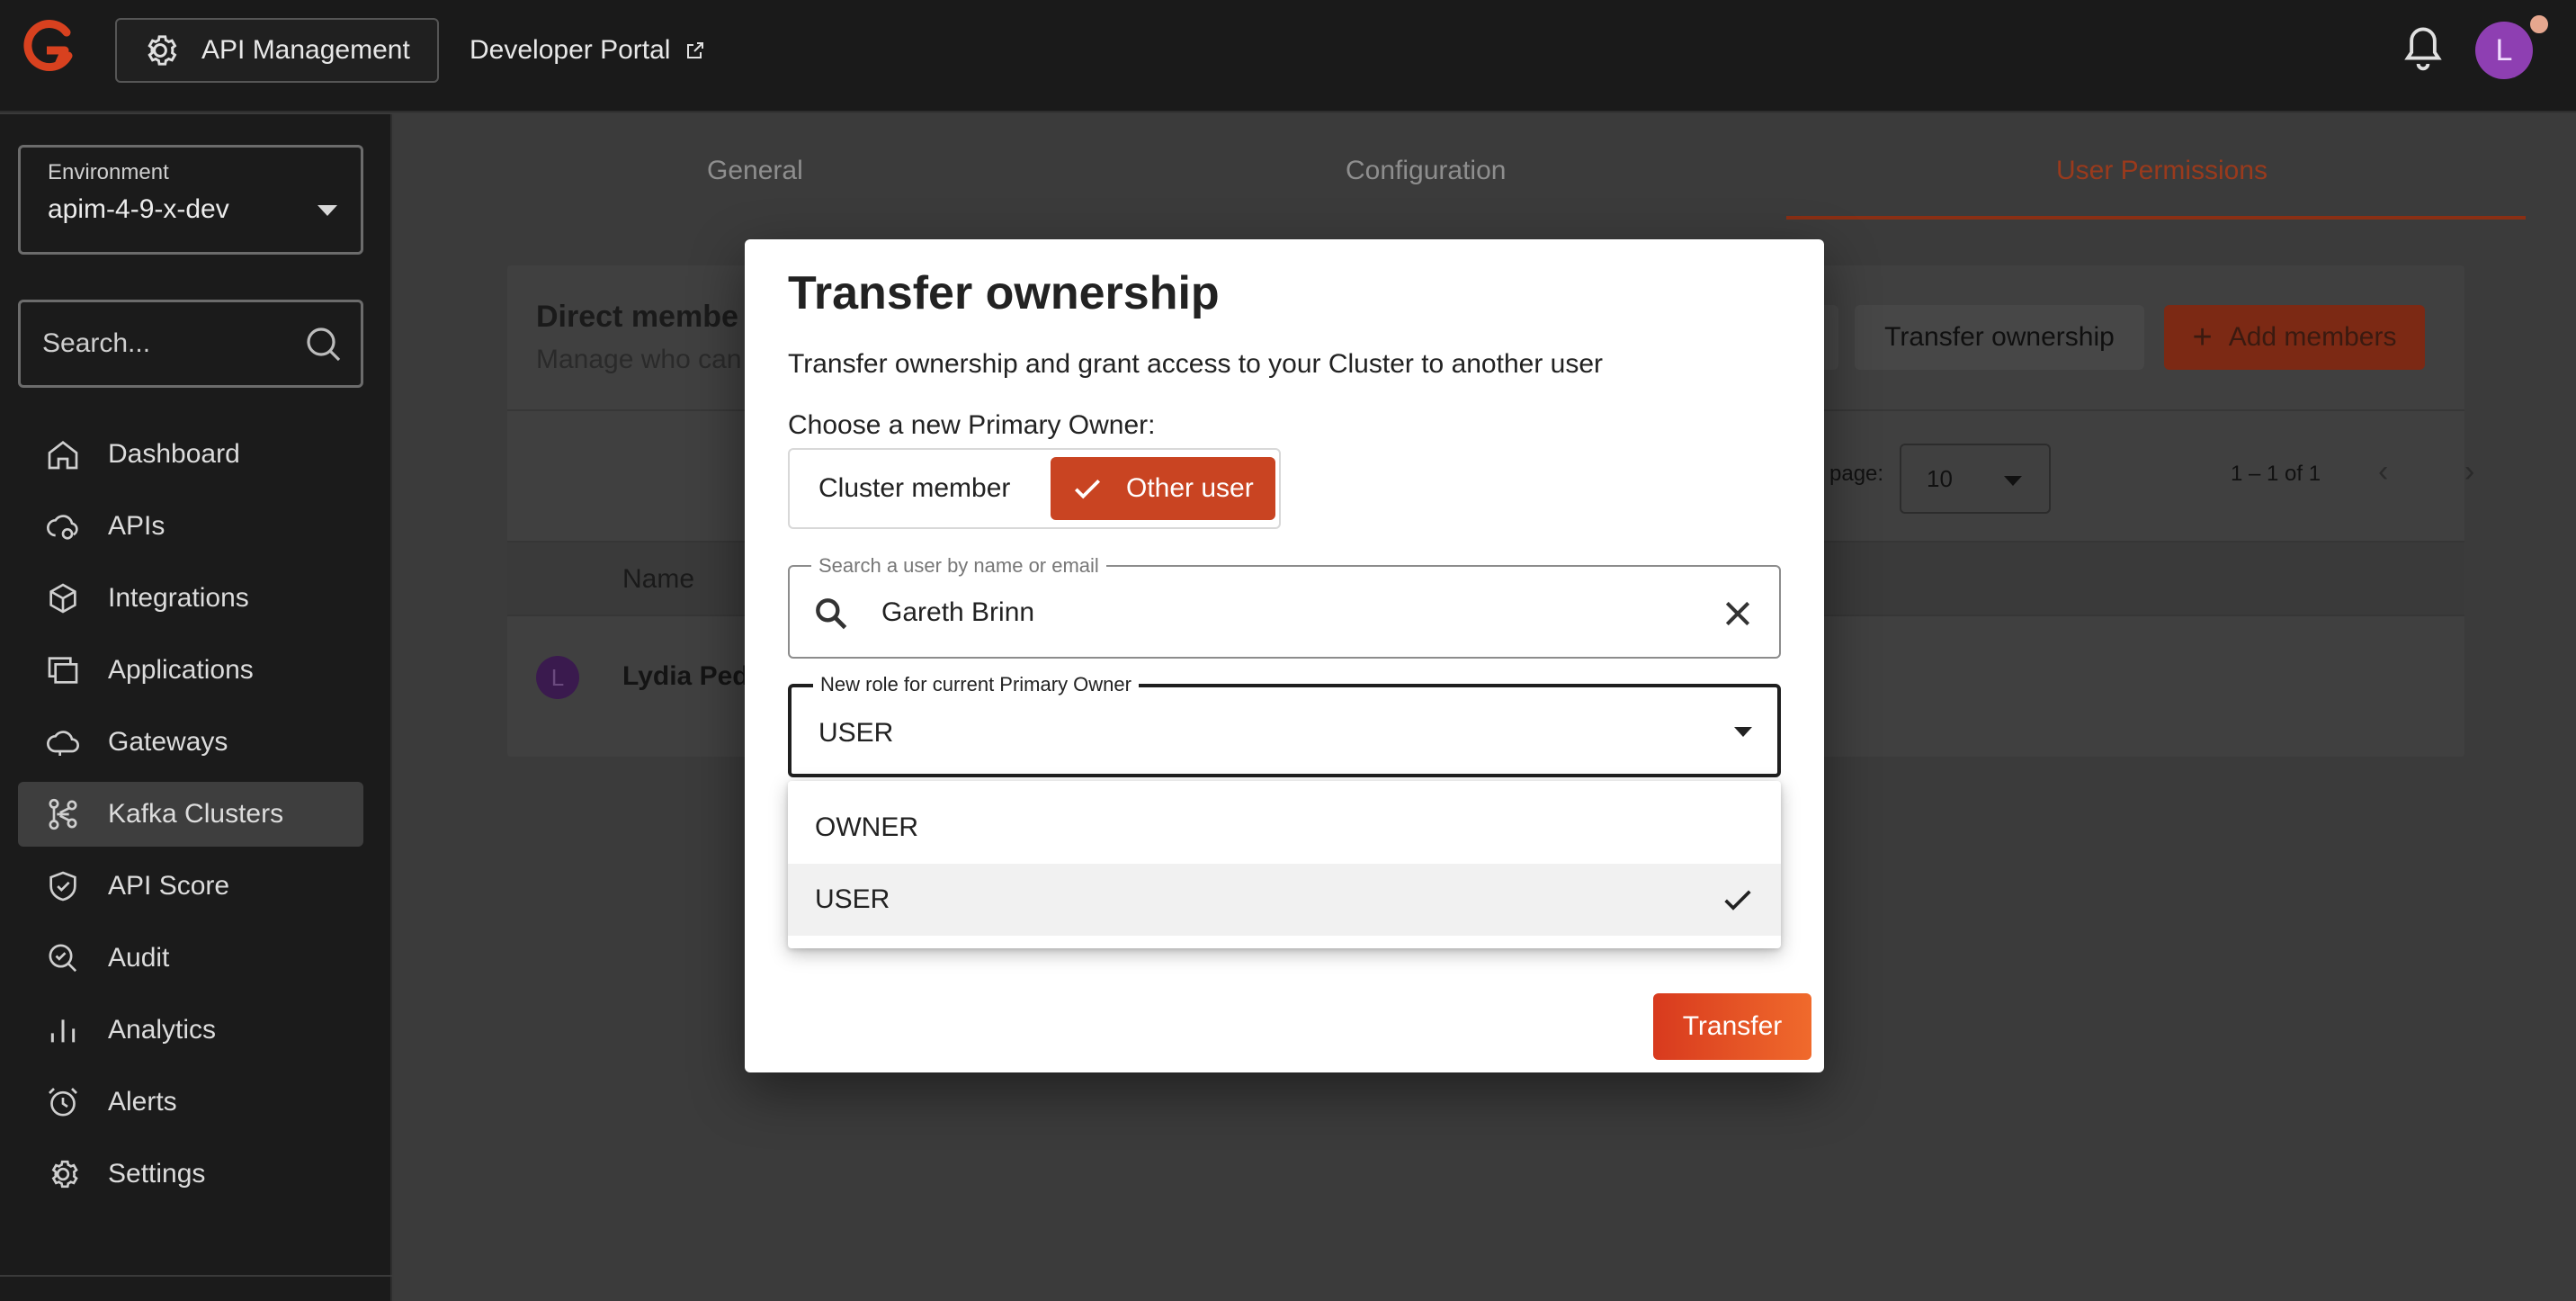 This screenshot has width=2576, height=1301. What do you see at coordinates (1190, 488) in the screenshot?
I see `toggle-other-user-label: Other user` at bounding box center [1190, 488].